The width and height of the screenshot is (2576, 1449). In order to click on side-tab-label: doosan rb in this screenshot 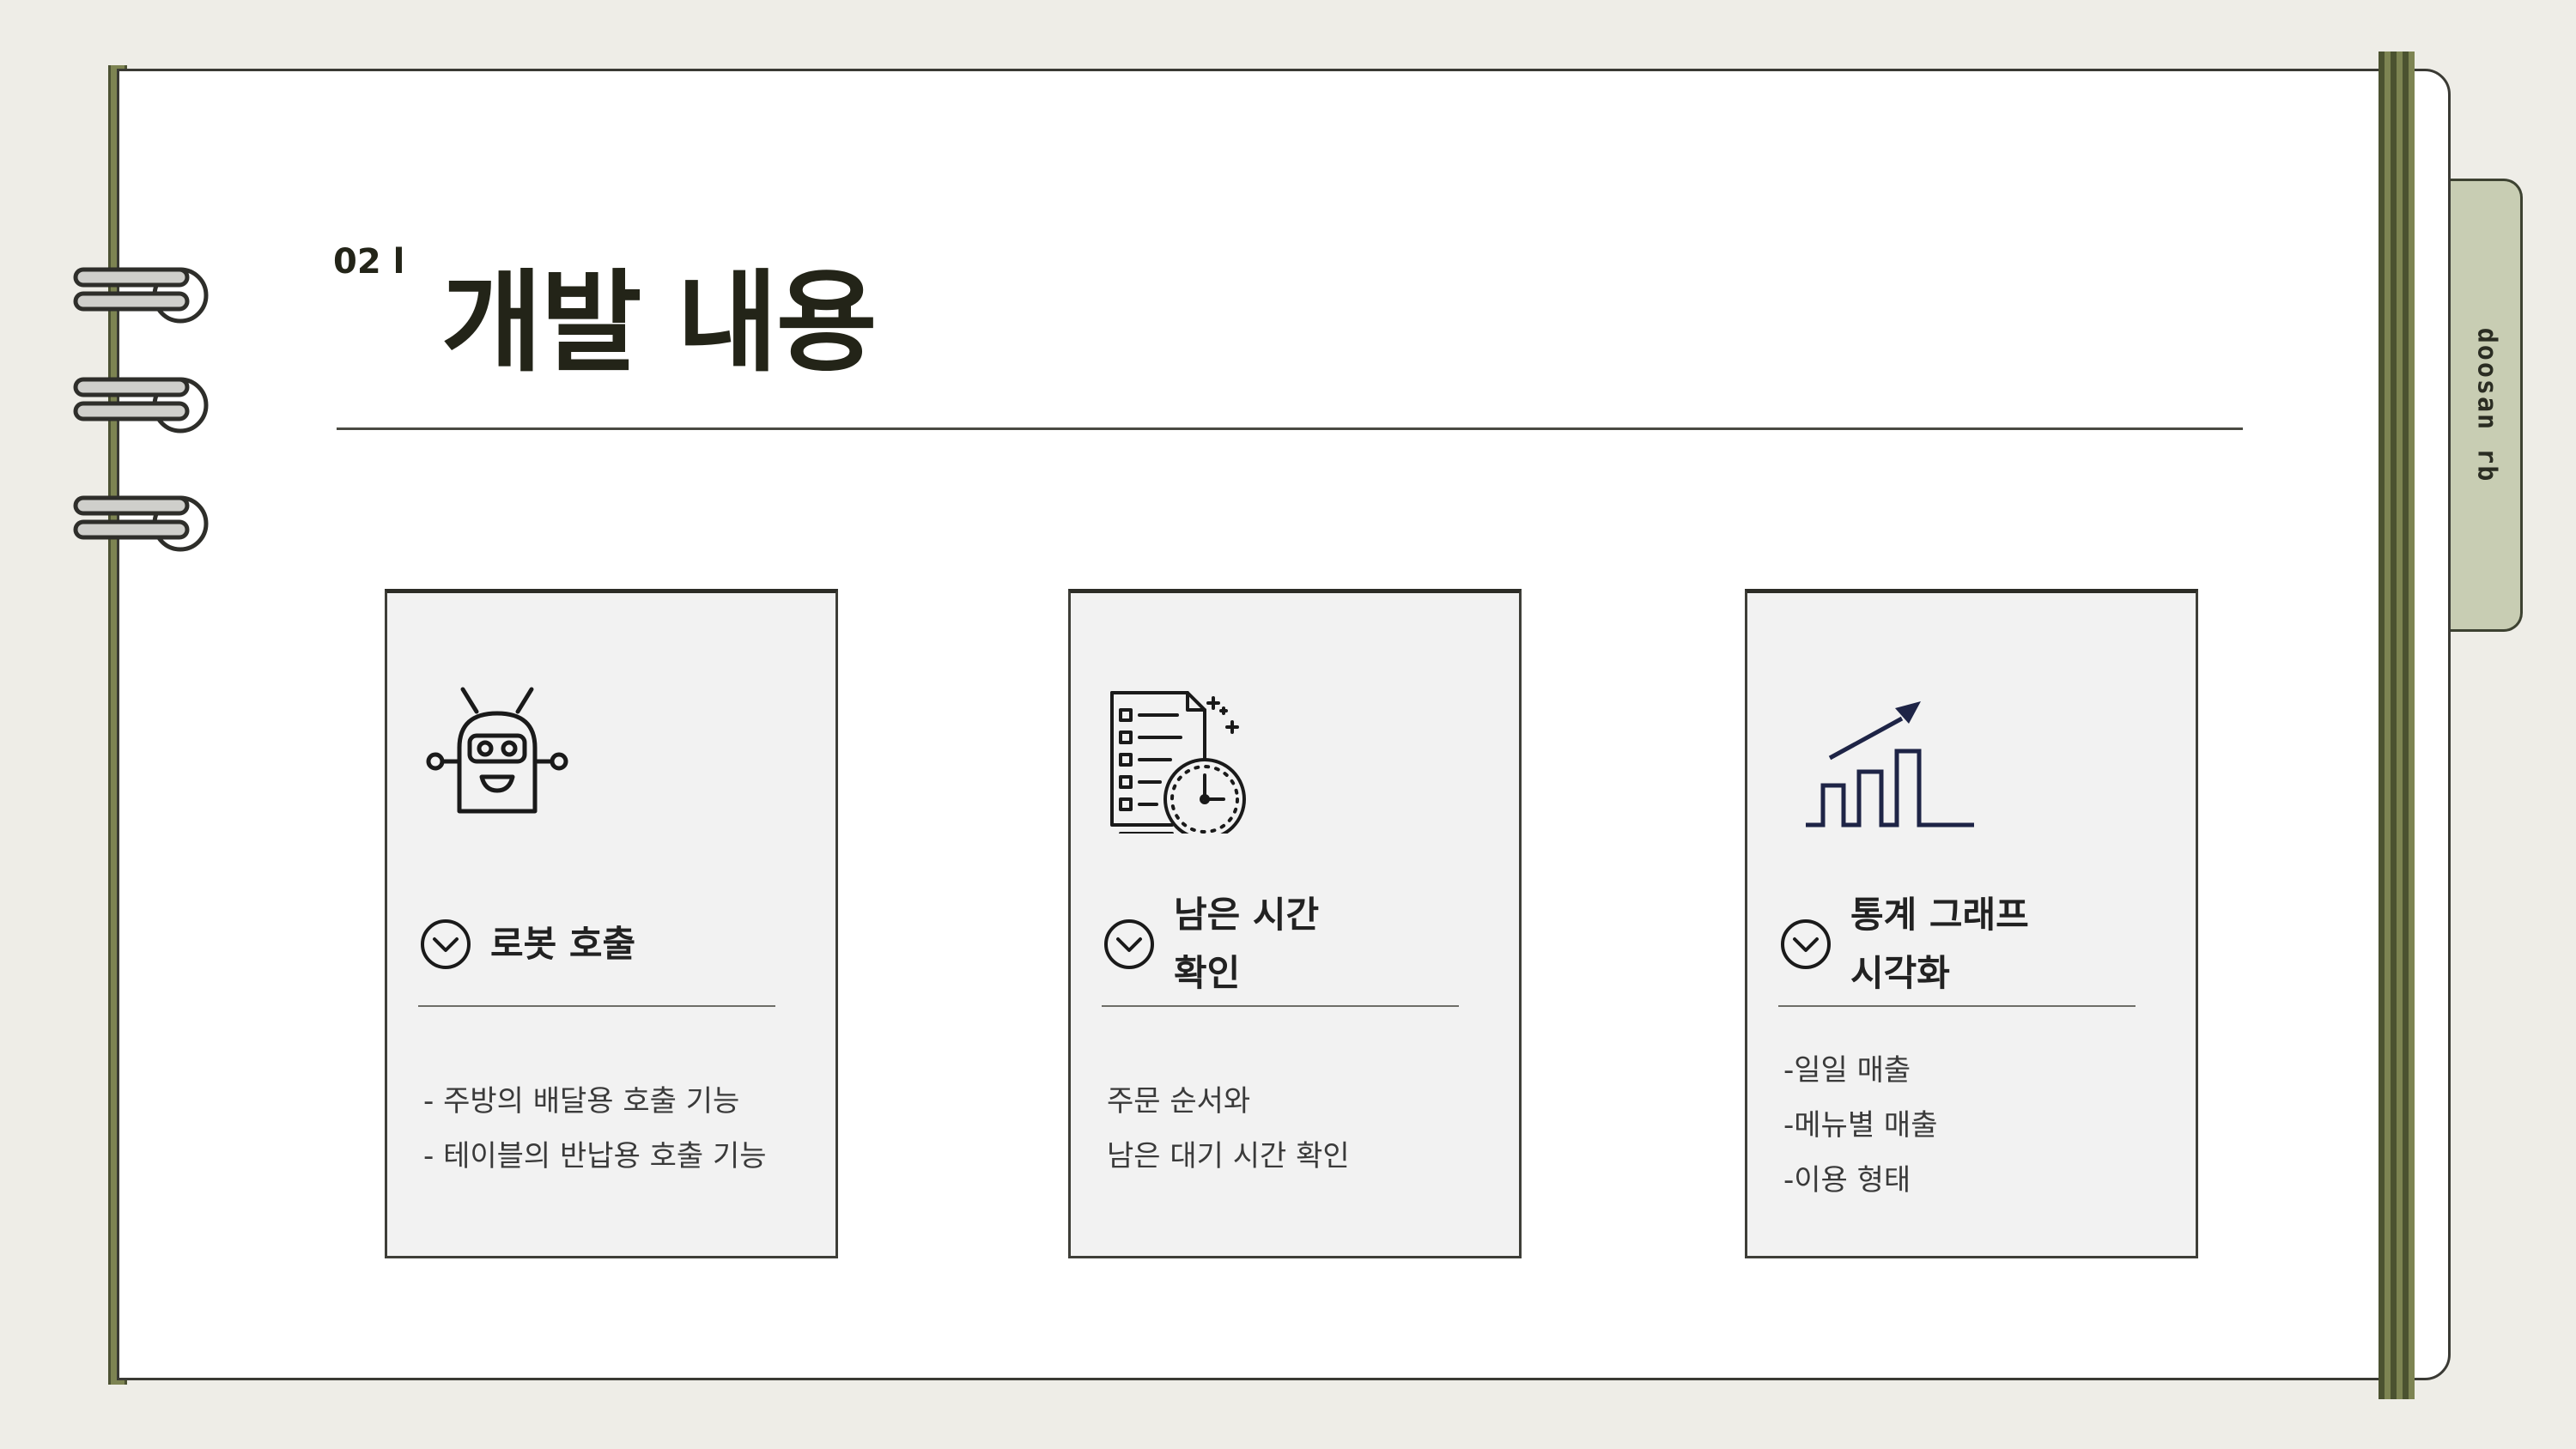, I will do `click(2486, 405)`.